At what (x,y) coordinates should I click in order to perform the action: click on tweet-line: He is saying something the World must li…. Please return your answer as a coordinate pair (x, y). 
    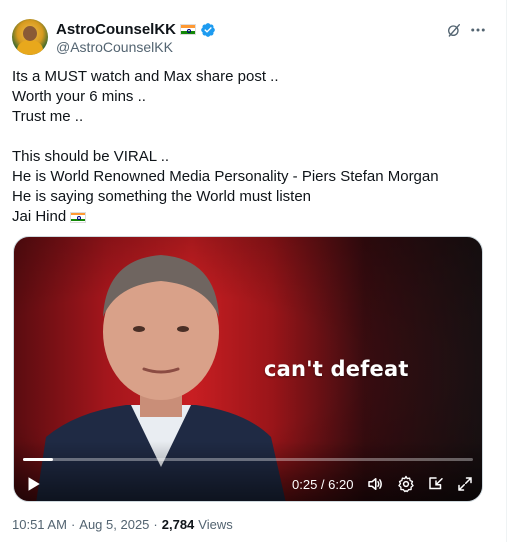
    Looking at the image, I should click on (162, 196).